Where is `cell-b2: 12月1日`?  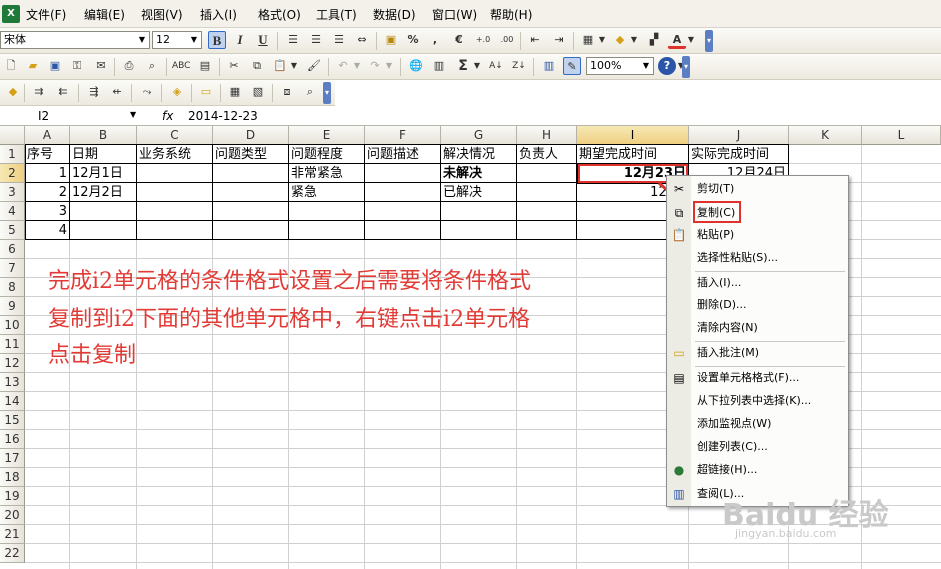
cell-b2: 12月1日 is located at coordinates (103, 173).